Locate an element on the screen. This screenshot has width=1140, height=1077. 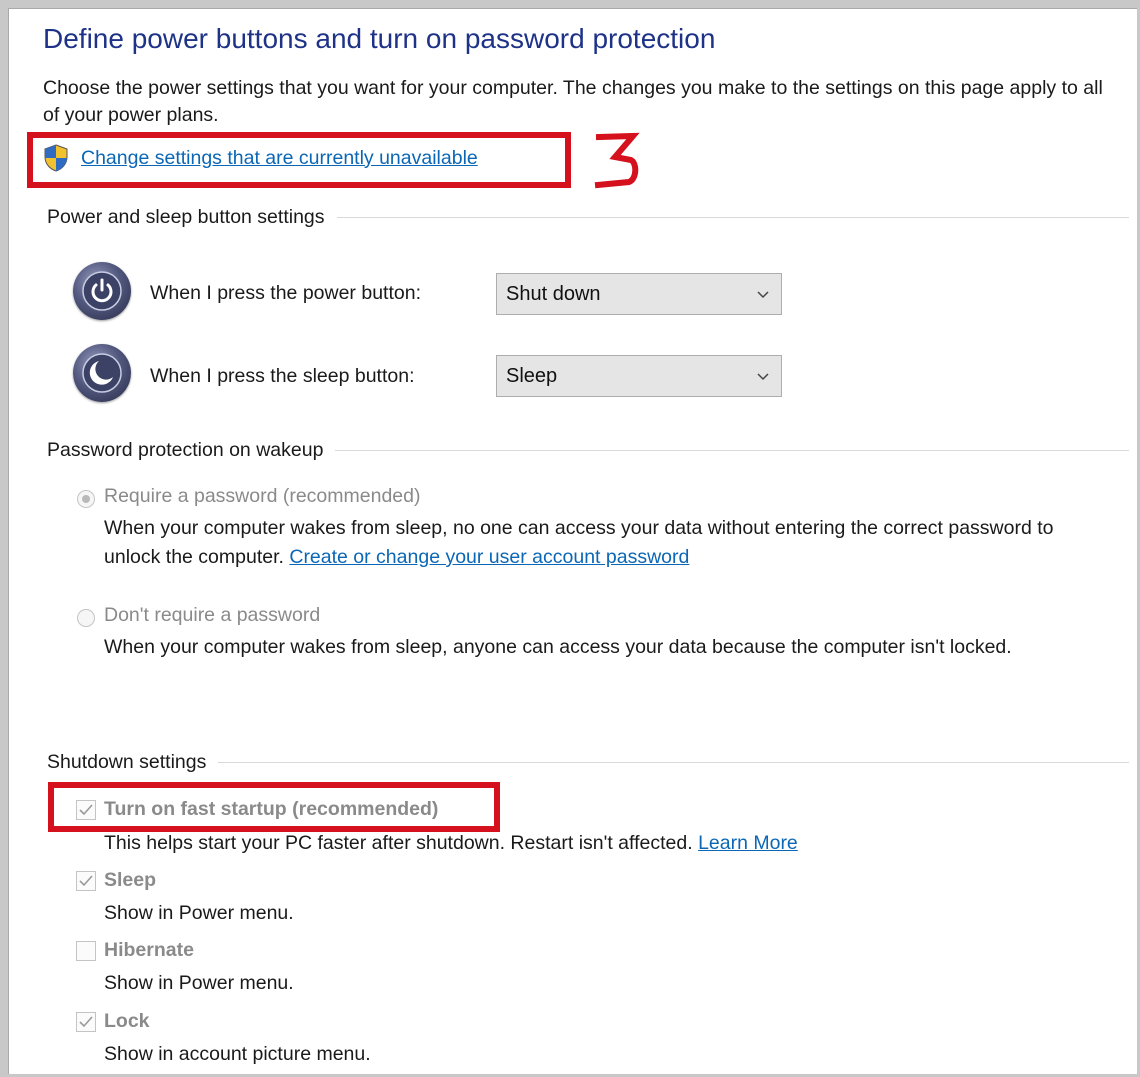
hibernate-option-desc: Show in Power menu. is located at coordinates (199, 983).